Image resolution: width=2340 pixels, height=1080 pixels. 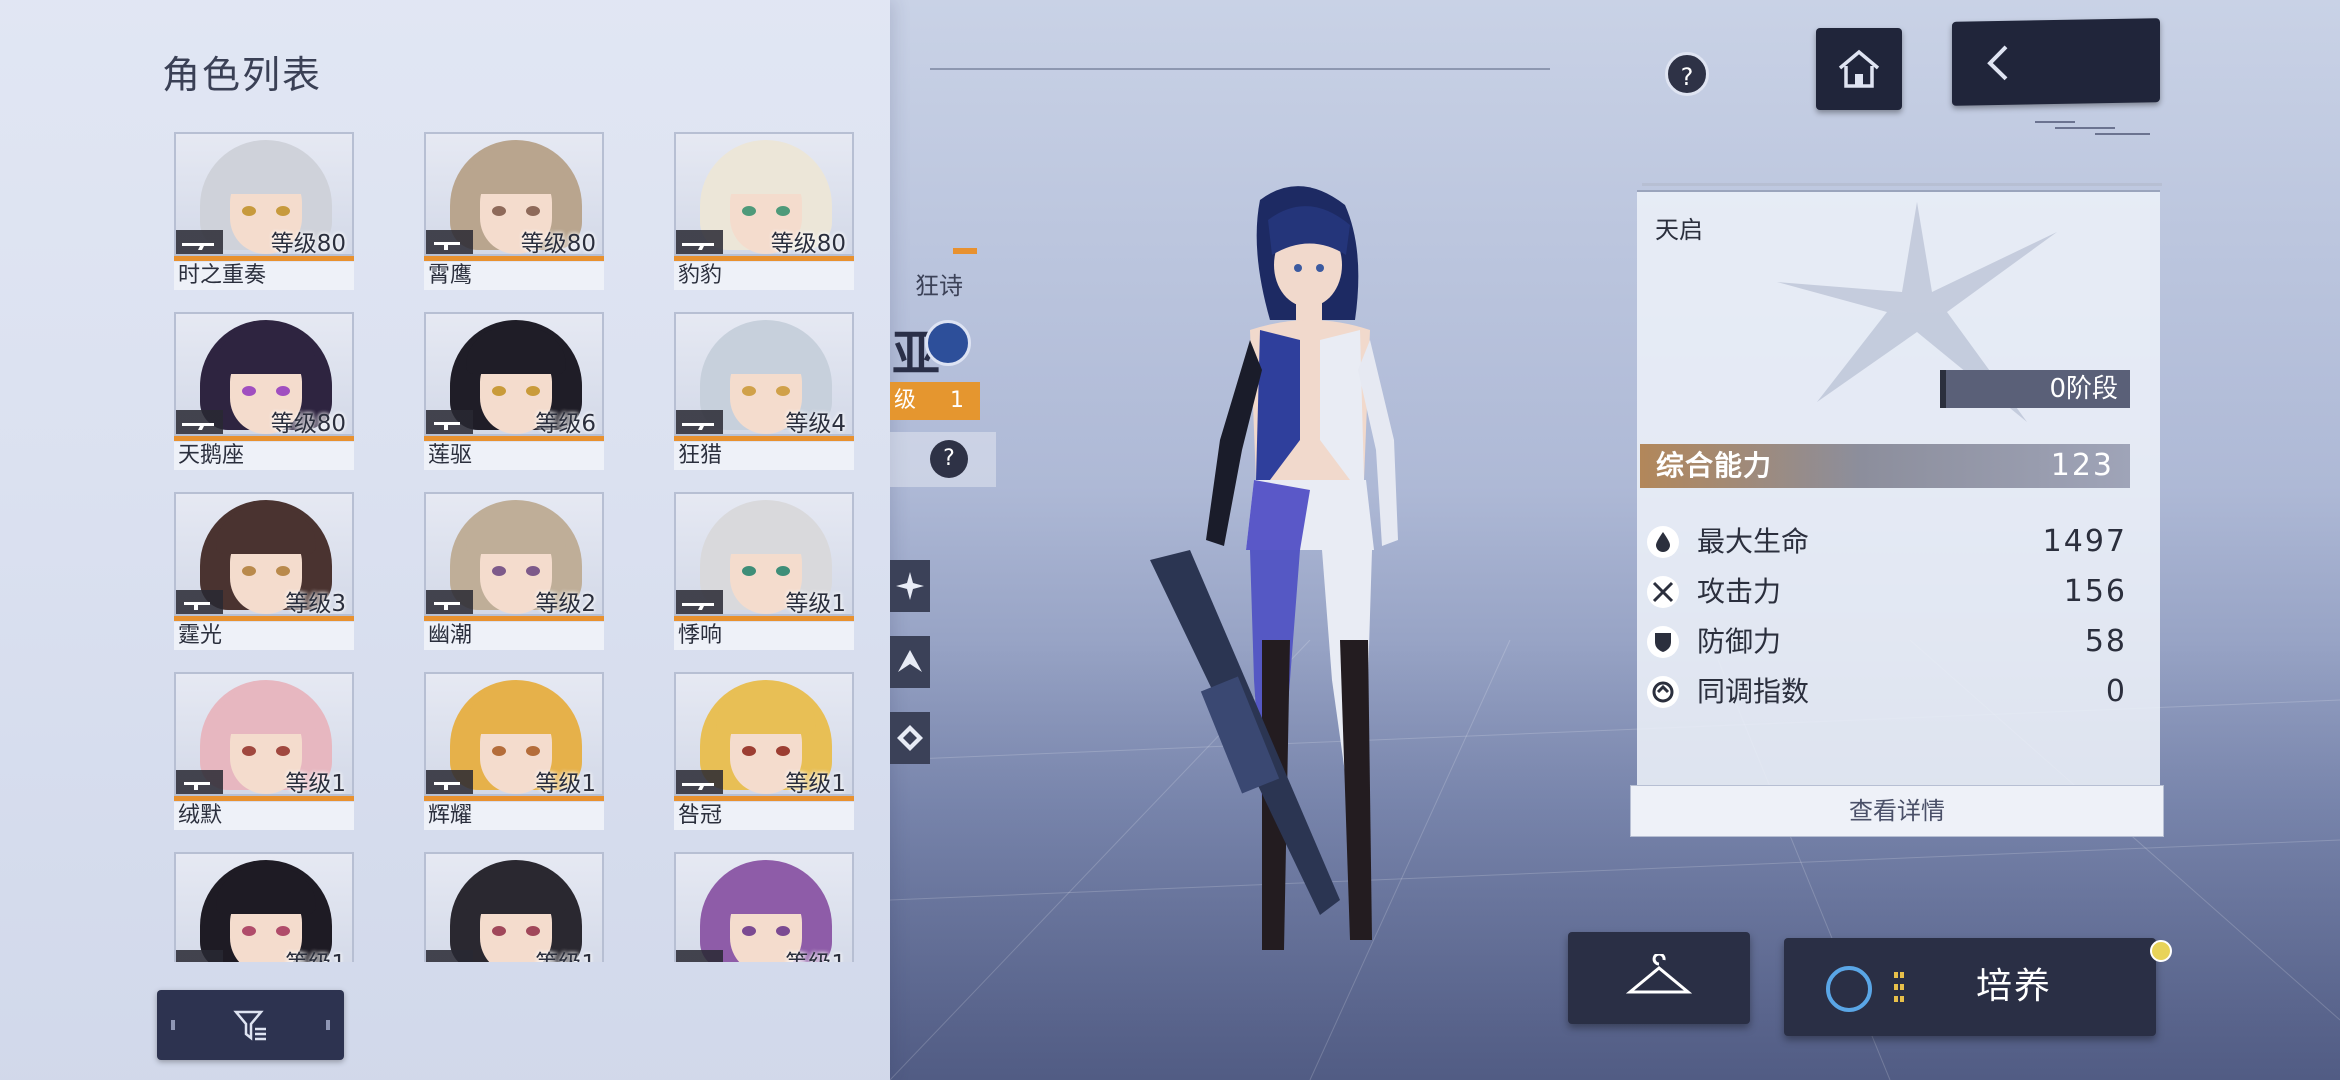 What do you see at coordinates (173, 1025) in the screenshot?
I see `filter-left-tick` at bounding box center [173, 1025].